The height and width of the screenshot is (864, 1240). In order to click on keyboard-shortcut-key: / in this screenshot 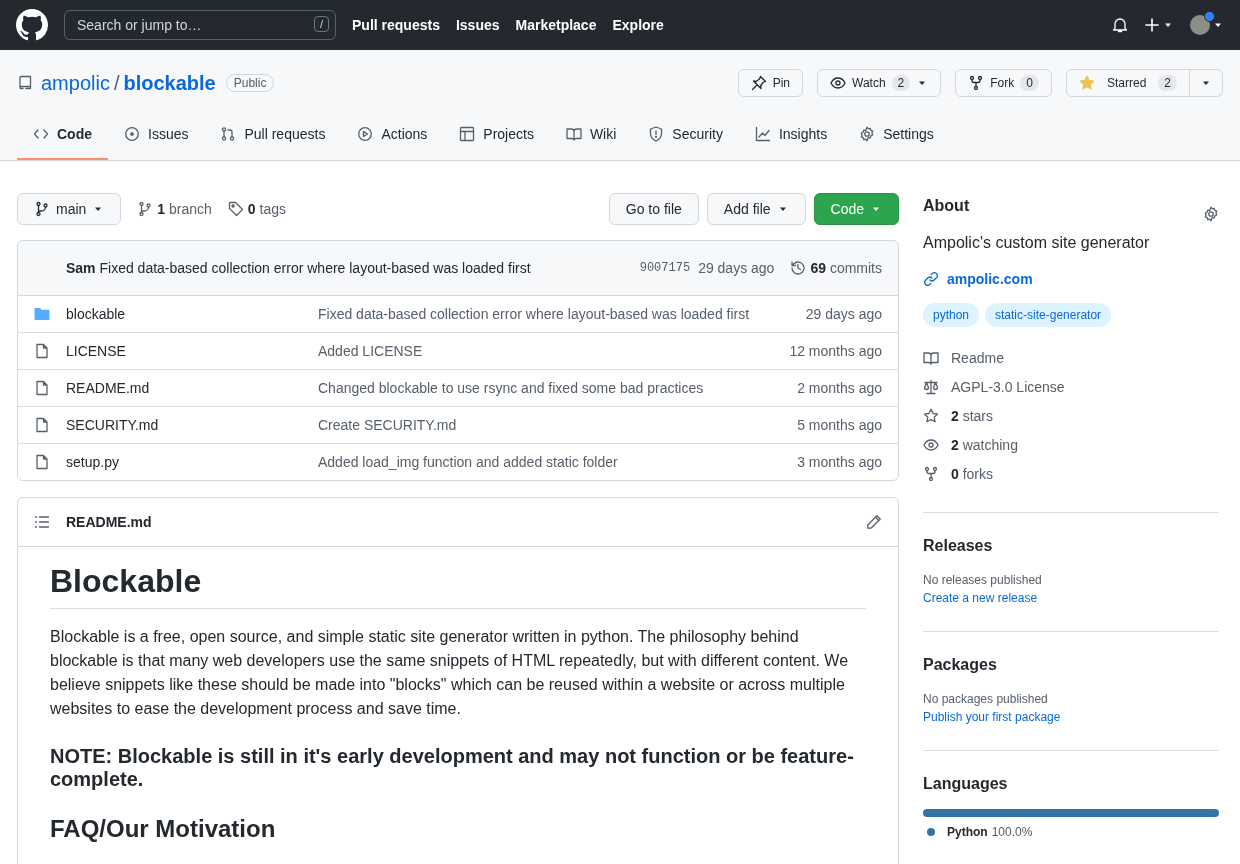, I will do `click(321, 24)`.